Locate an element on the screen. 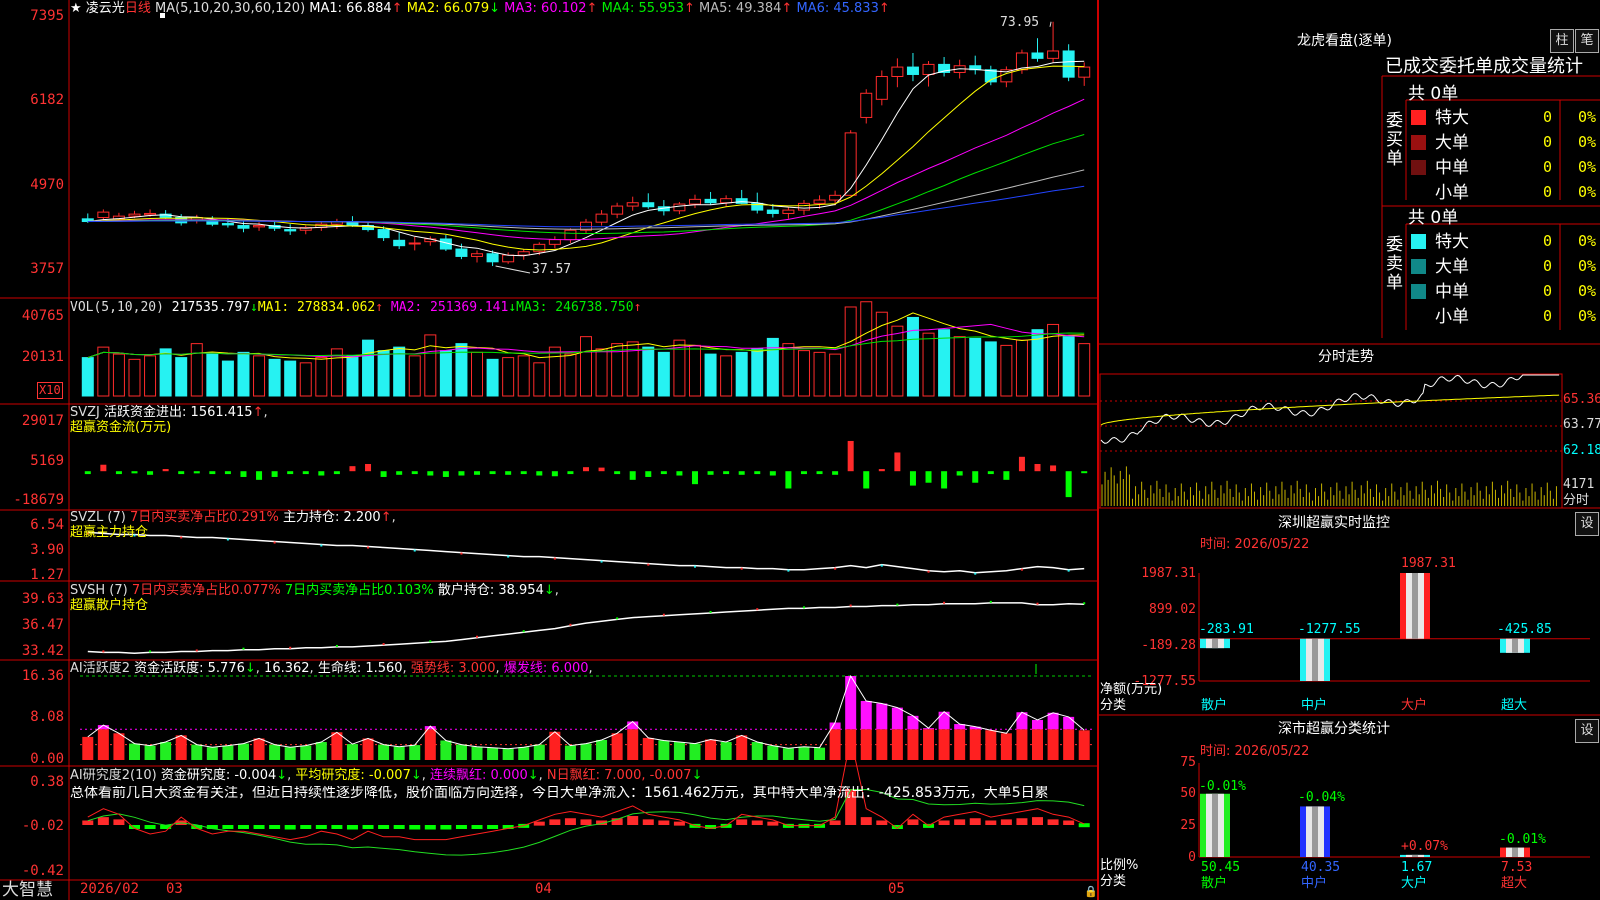  ma5-arrow: ↑ is located at coordinates (787, 8).